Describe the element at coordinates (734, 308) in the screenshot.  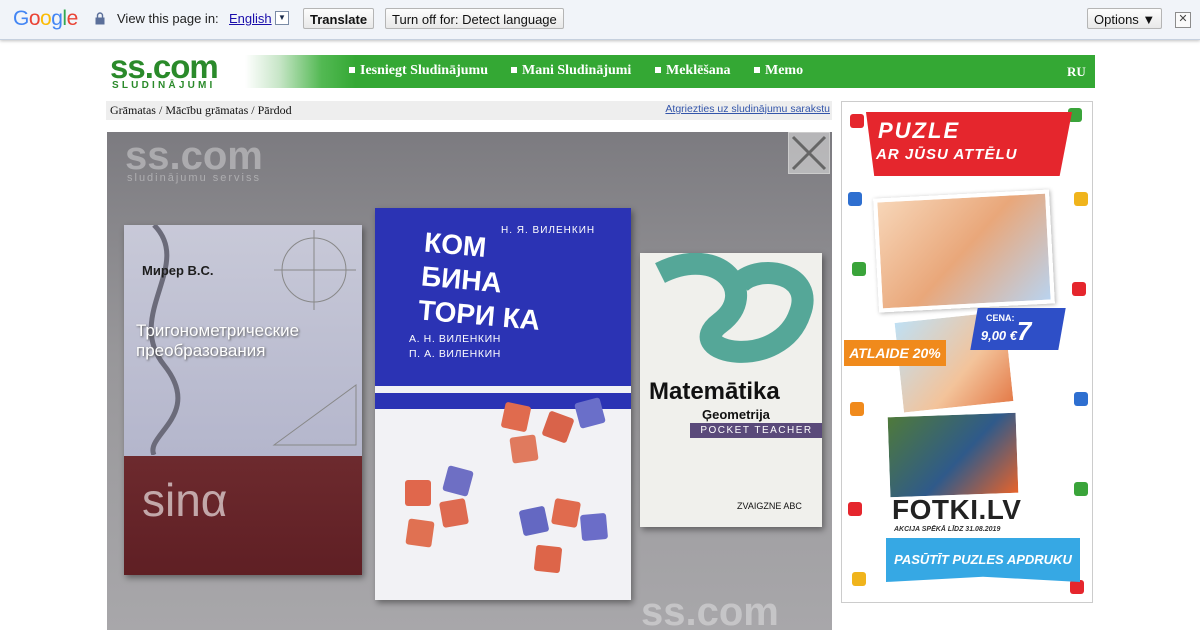
I see `book-cover-graphic` at that location.